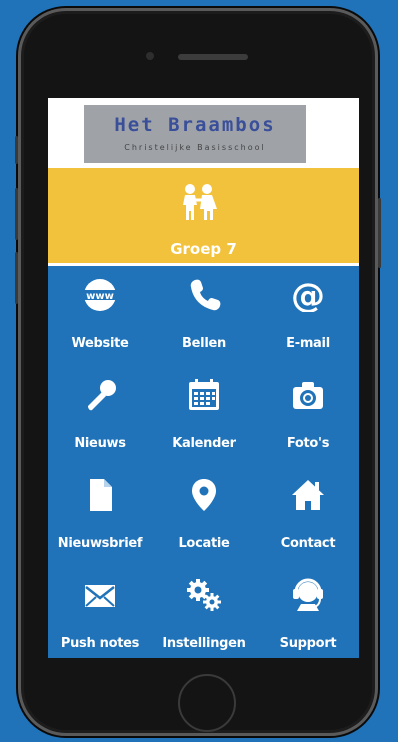 Image resolution: width=398 pixels, height=742 pixels. What do you see at coordinates (204, 443) in the screenshot?
I see `tile-label: Kalender` at bounding box center [204, 443].